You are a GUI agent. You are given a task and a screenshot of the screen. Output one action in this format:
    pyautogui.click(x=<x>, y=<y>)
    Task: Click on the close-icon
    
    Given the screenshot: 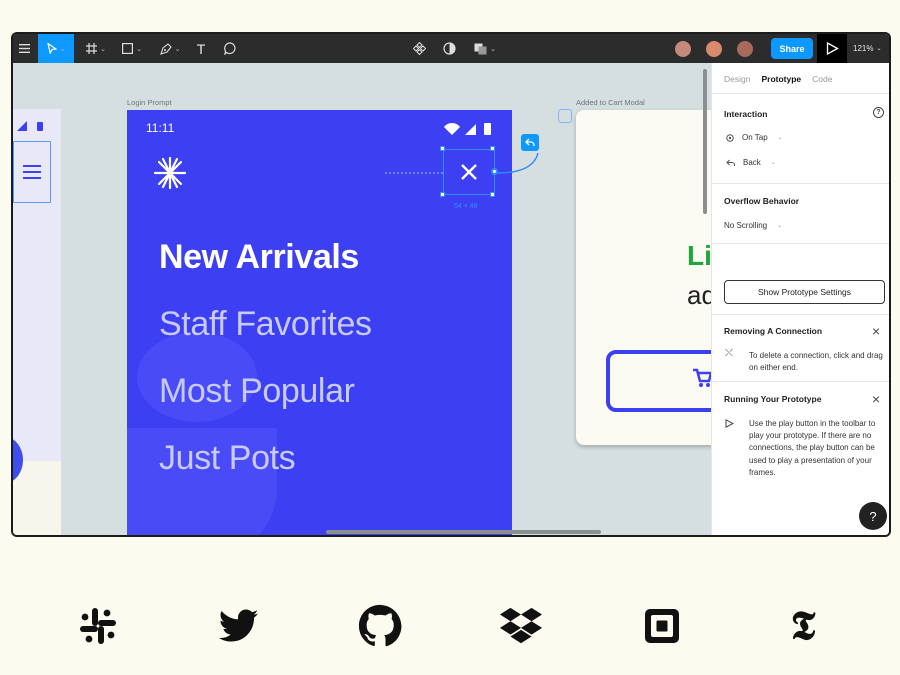 What is the action you would take?
    pyautogui.click(x=469, y=172)
    